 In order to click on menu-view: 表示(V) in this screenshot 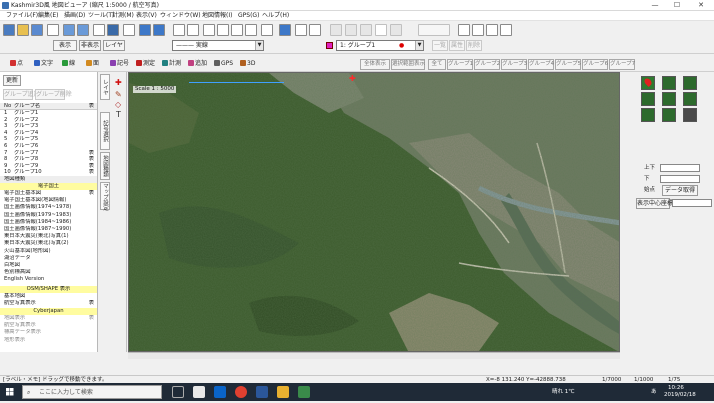, I will do `click(146, 16)`.